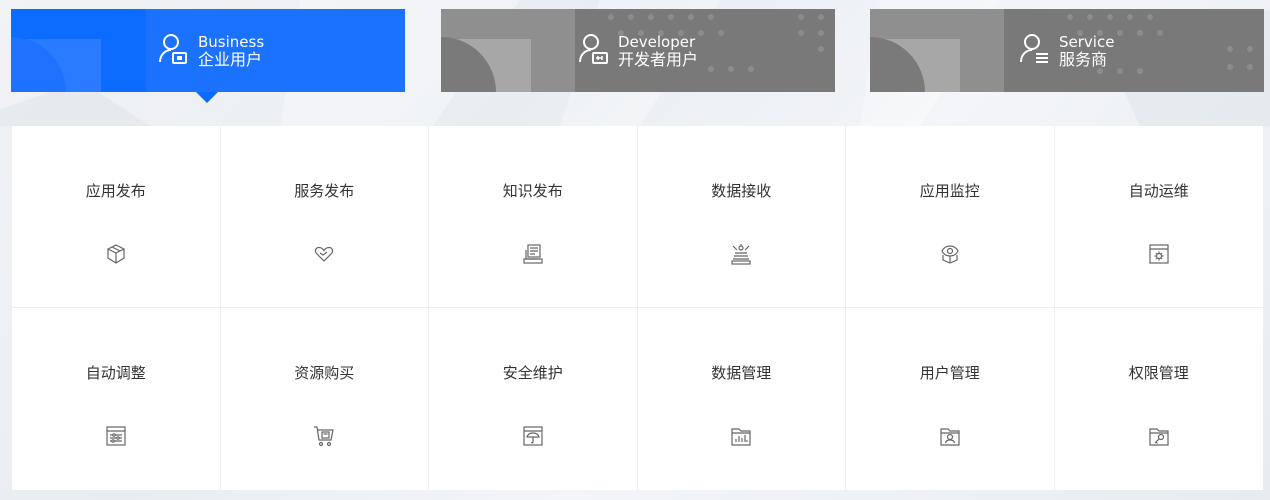 The height and width of the screenshot is (500, 1270). I want to click on tab-zh-label: 服务商, so click(1083, 59).